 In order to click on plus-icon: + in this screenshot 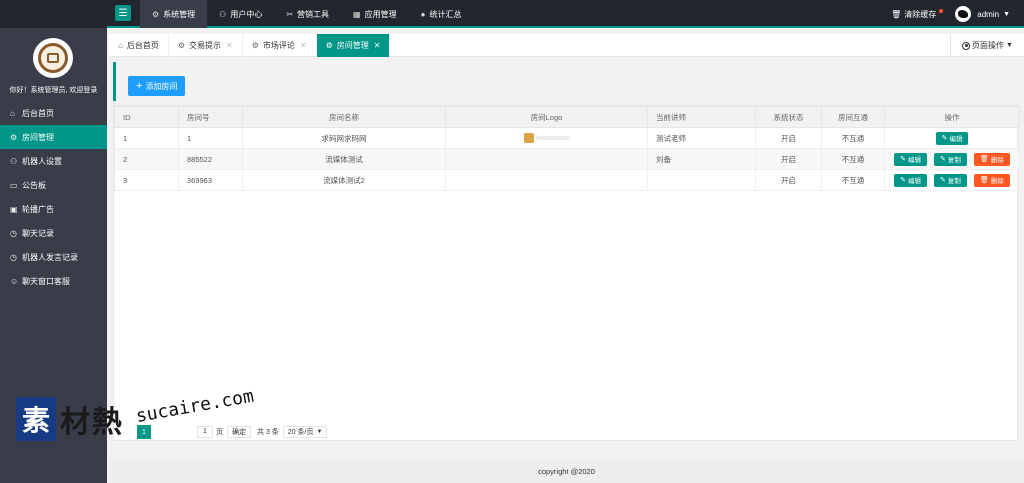, I will do `click(139, 85)`.